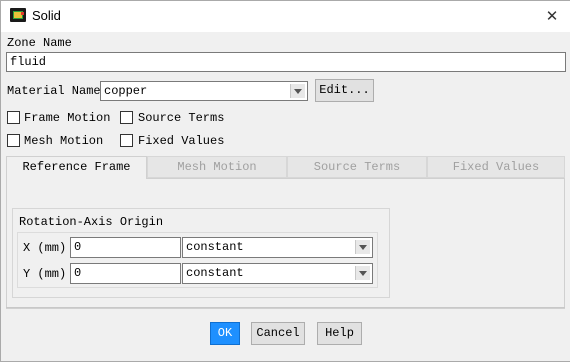 Image resolution: width=570 pixels, height=362 pixels. Describe the element at coordinates (45, 248) in the screenshot. I see `x-origin-label: X (mm)` at that location.